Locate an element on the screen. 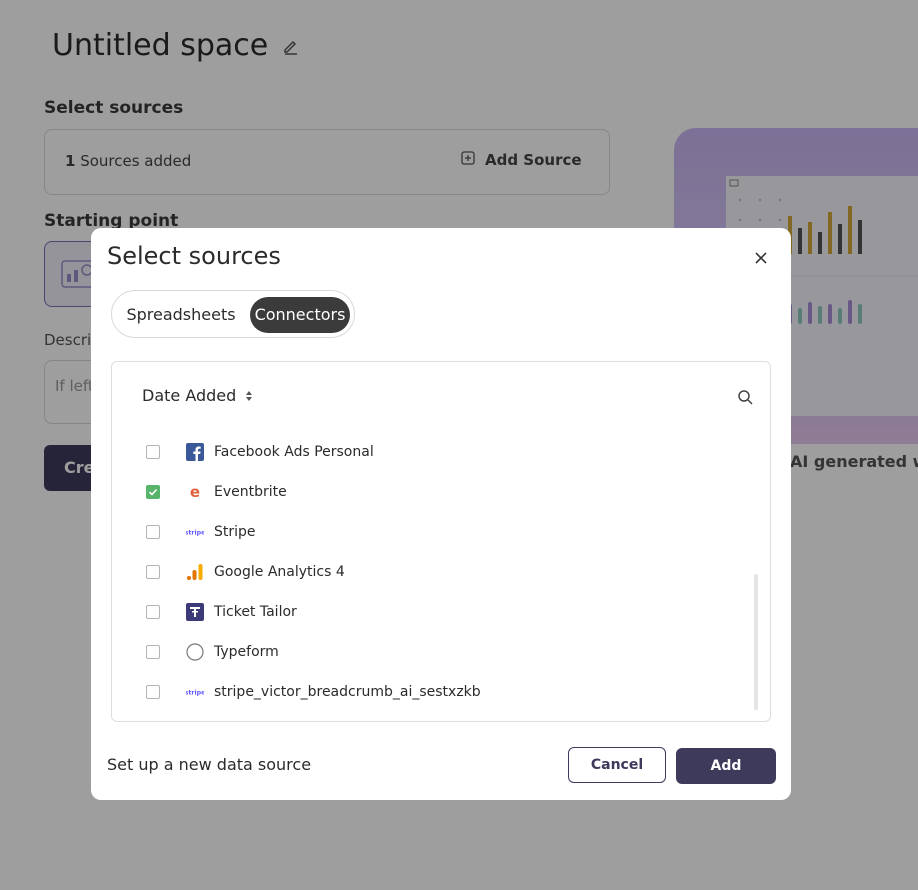 This screenshot has width=918, height=890. search-button is located at coordinates (745, 397).